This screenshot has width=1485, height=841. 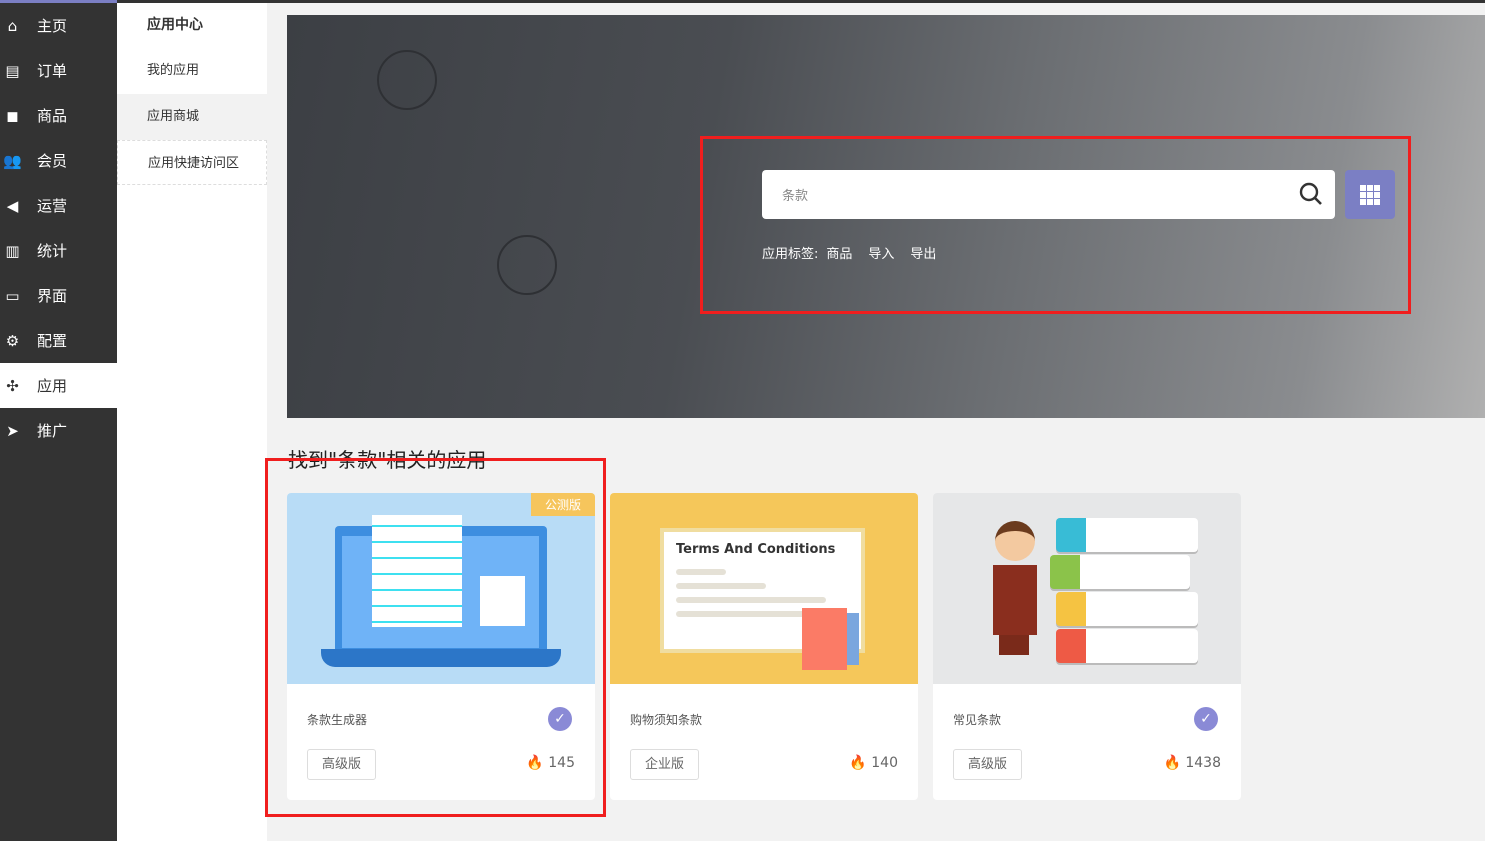 I want to click on store-icon: ▭, so click(x=12, y=295).